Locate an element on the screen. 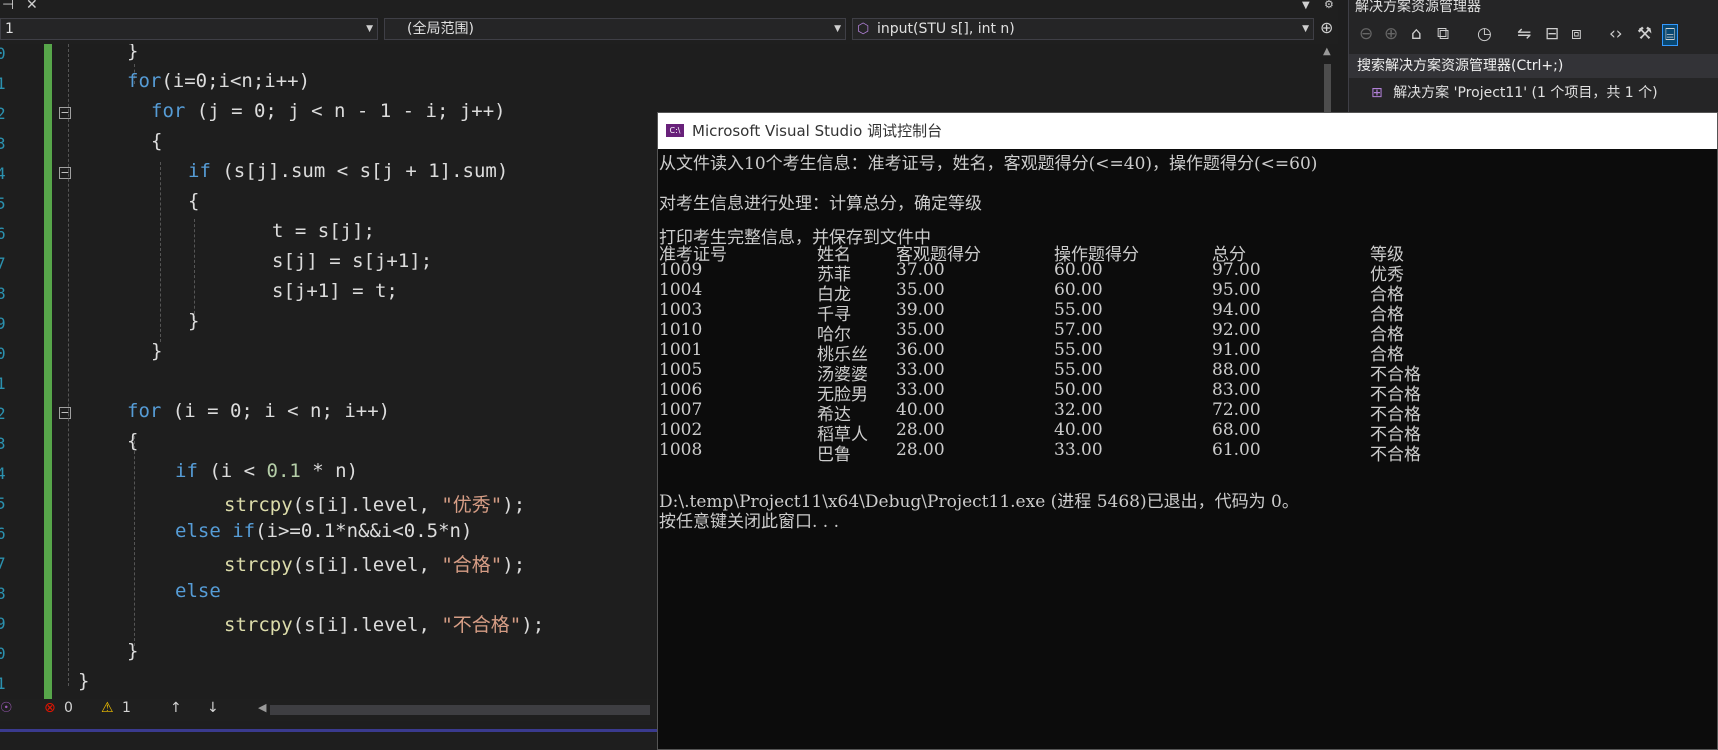  cell-id: 1004 is located at coordinates (681, 290).